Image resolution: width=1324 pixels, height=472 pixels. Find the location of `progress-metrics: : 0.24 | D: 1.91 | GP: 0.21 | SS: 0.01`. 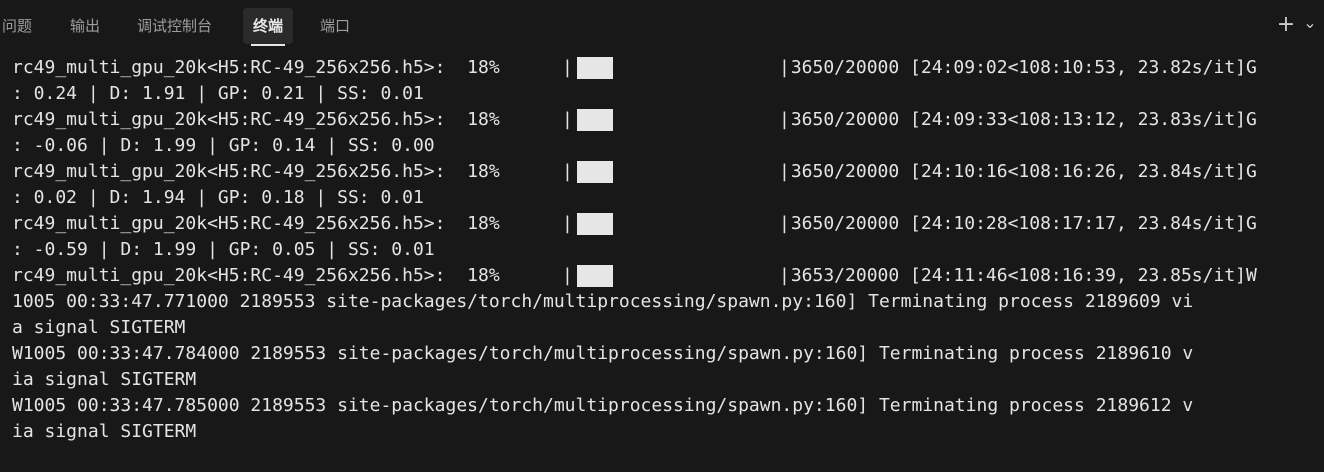

progress-metrics: : 0.24 | D: 1.91 | GP: 0.21 | SS: 0.01 is located at coordinates (218, 93).